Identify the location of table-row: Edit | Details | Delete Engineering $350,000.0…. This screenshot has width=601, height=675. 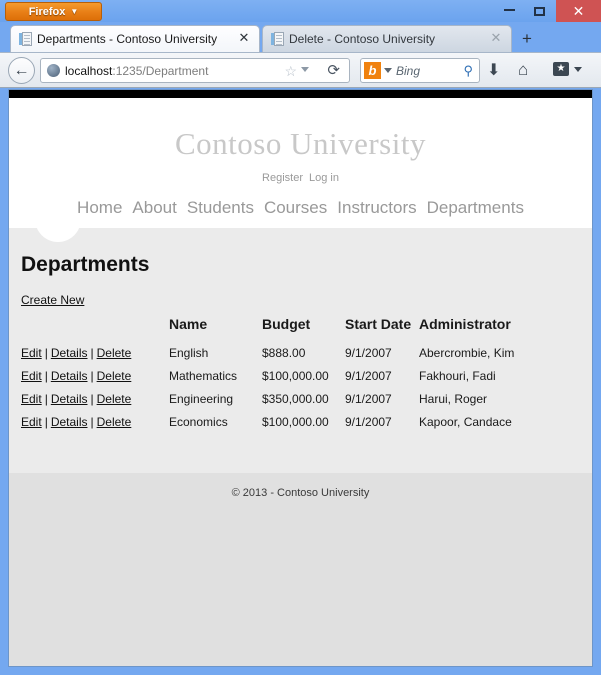
(291, 399).